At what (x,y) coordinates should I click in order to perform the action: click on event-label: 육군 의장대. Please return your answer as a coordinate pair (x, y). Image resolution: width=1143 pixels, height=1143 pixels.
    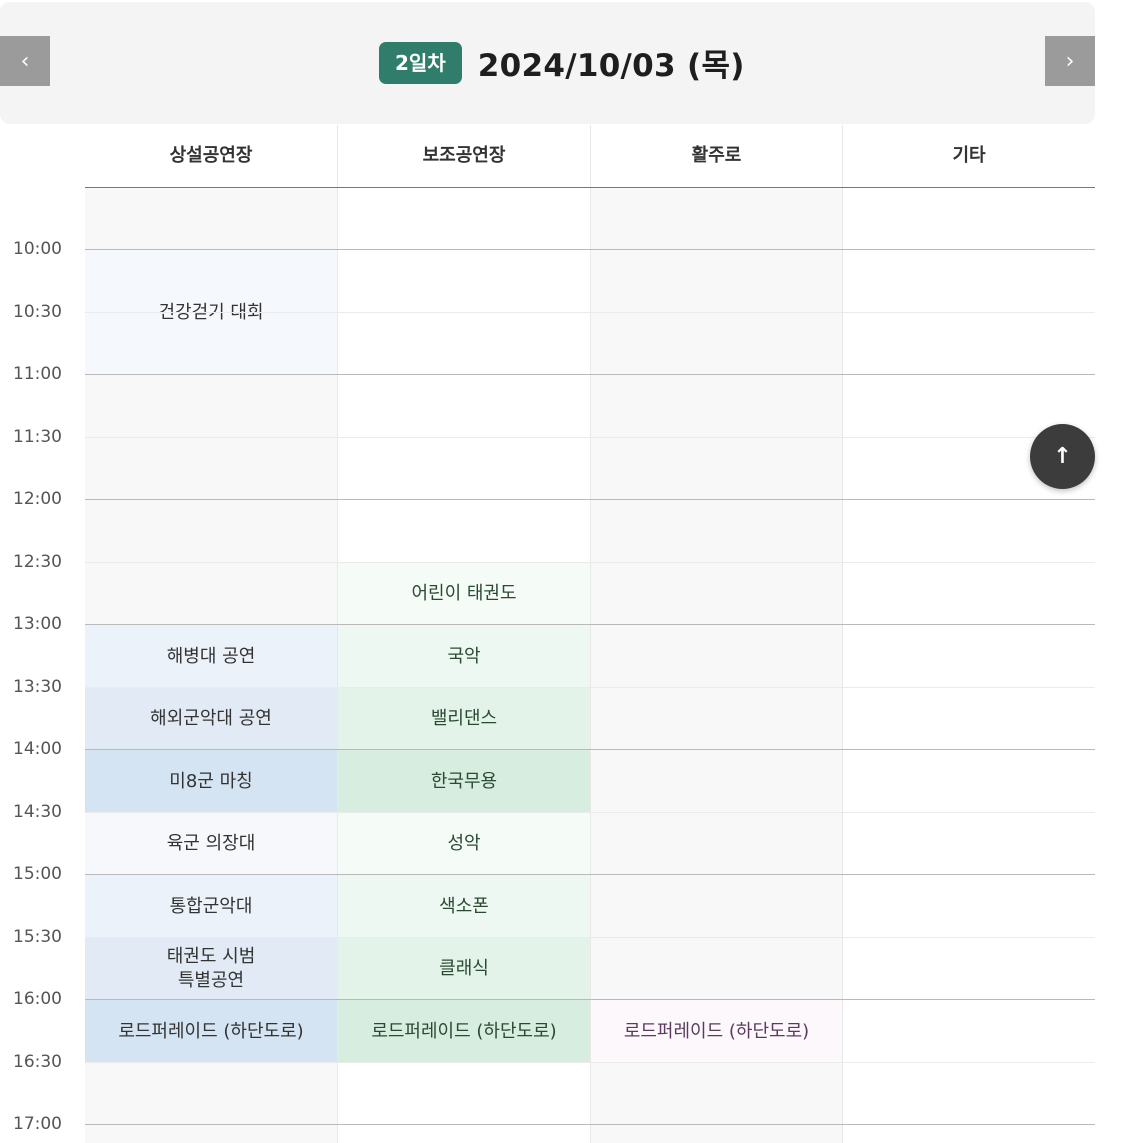
    Looking at the image, I should click on (211, 843).